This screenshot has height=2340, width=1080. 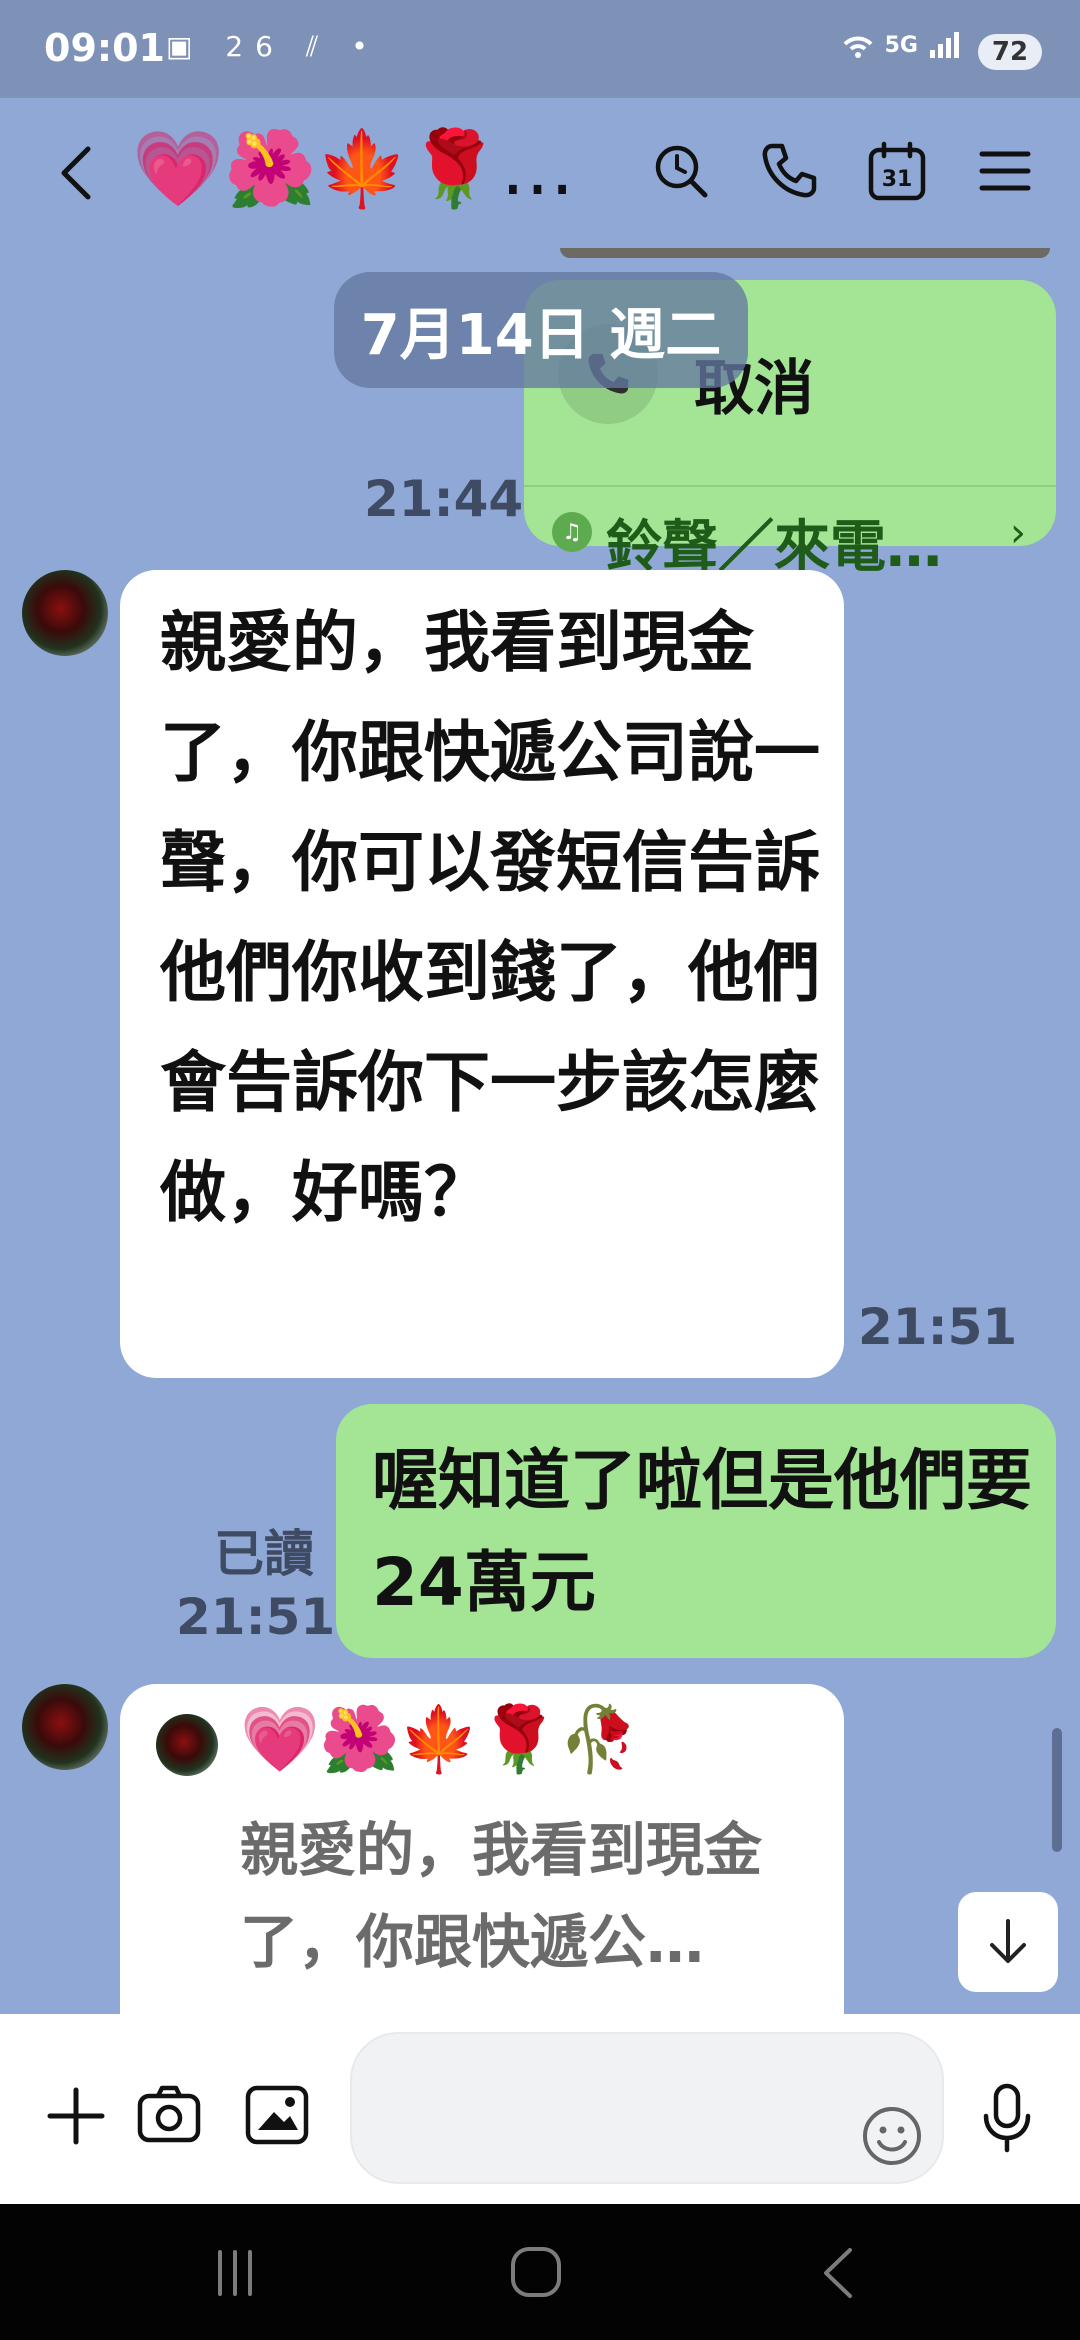 I want to click on recent-apps-icon, so click(x=235, y=2273).